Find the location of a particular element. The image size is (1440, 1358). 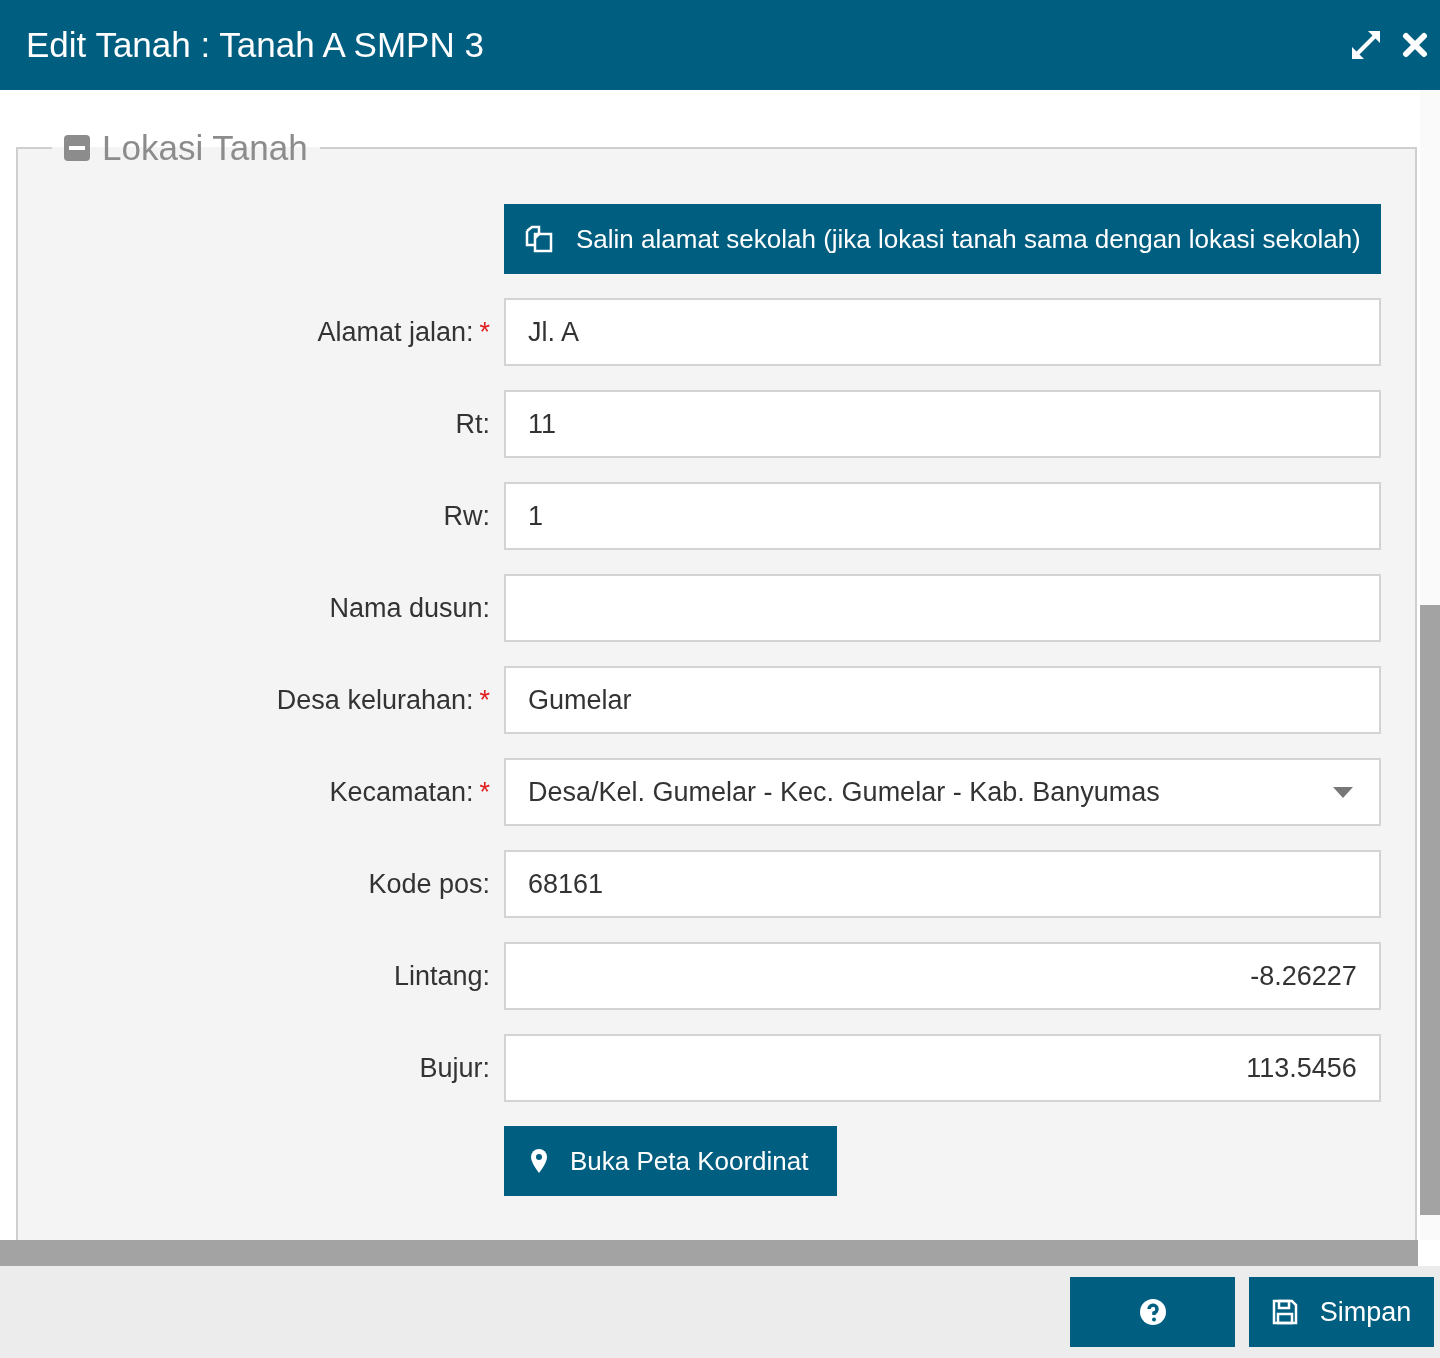

field-label: Alamat jalan: is located at coordinates (395, 332).